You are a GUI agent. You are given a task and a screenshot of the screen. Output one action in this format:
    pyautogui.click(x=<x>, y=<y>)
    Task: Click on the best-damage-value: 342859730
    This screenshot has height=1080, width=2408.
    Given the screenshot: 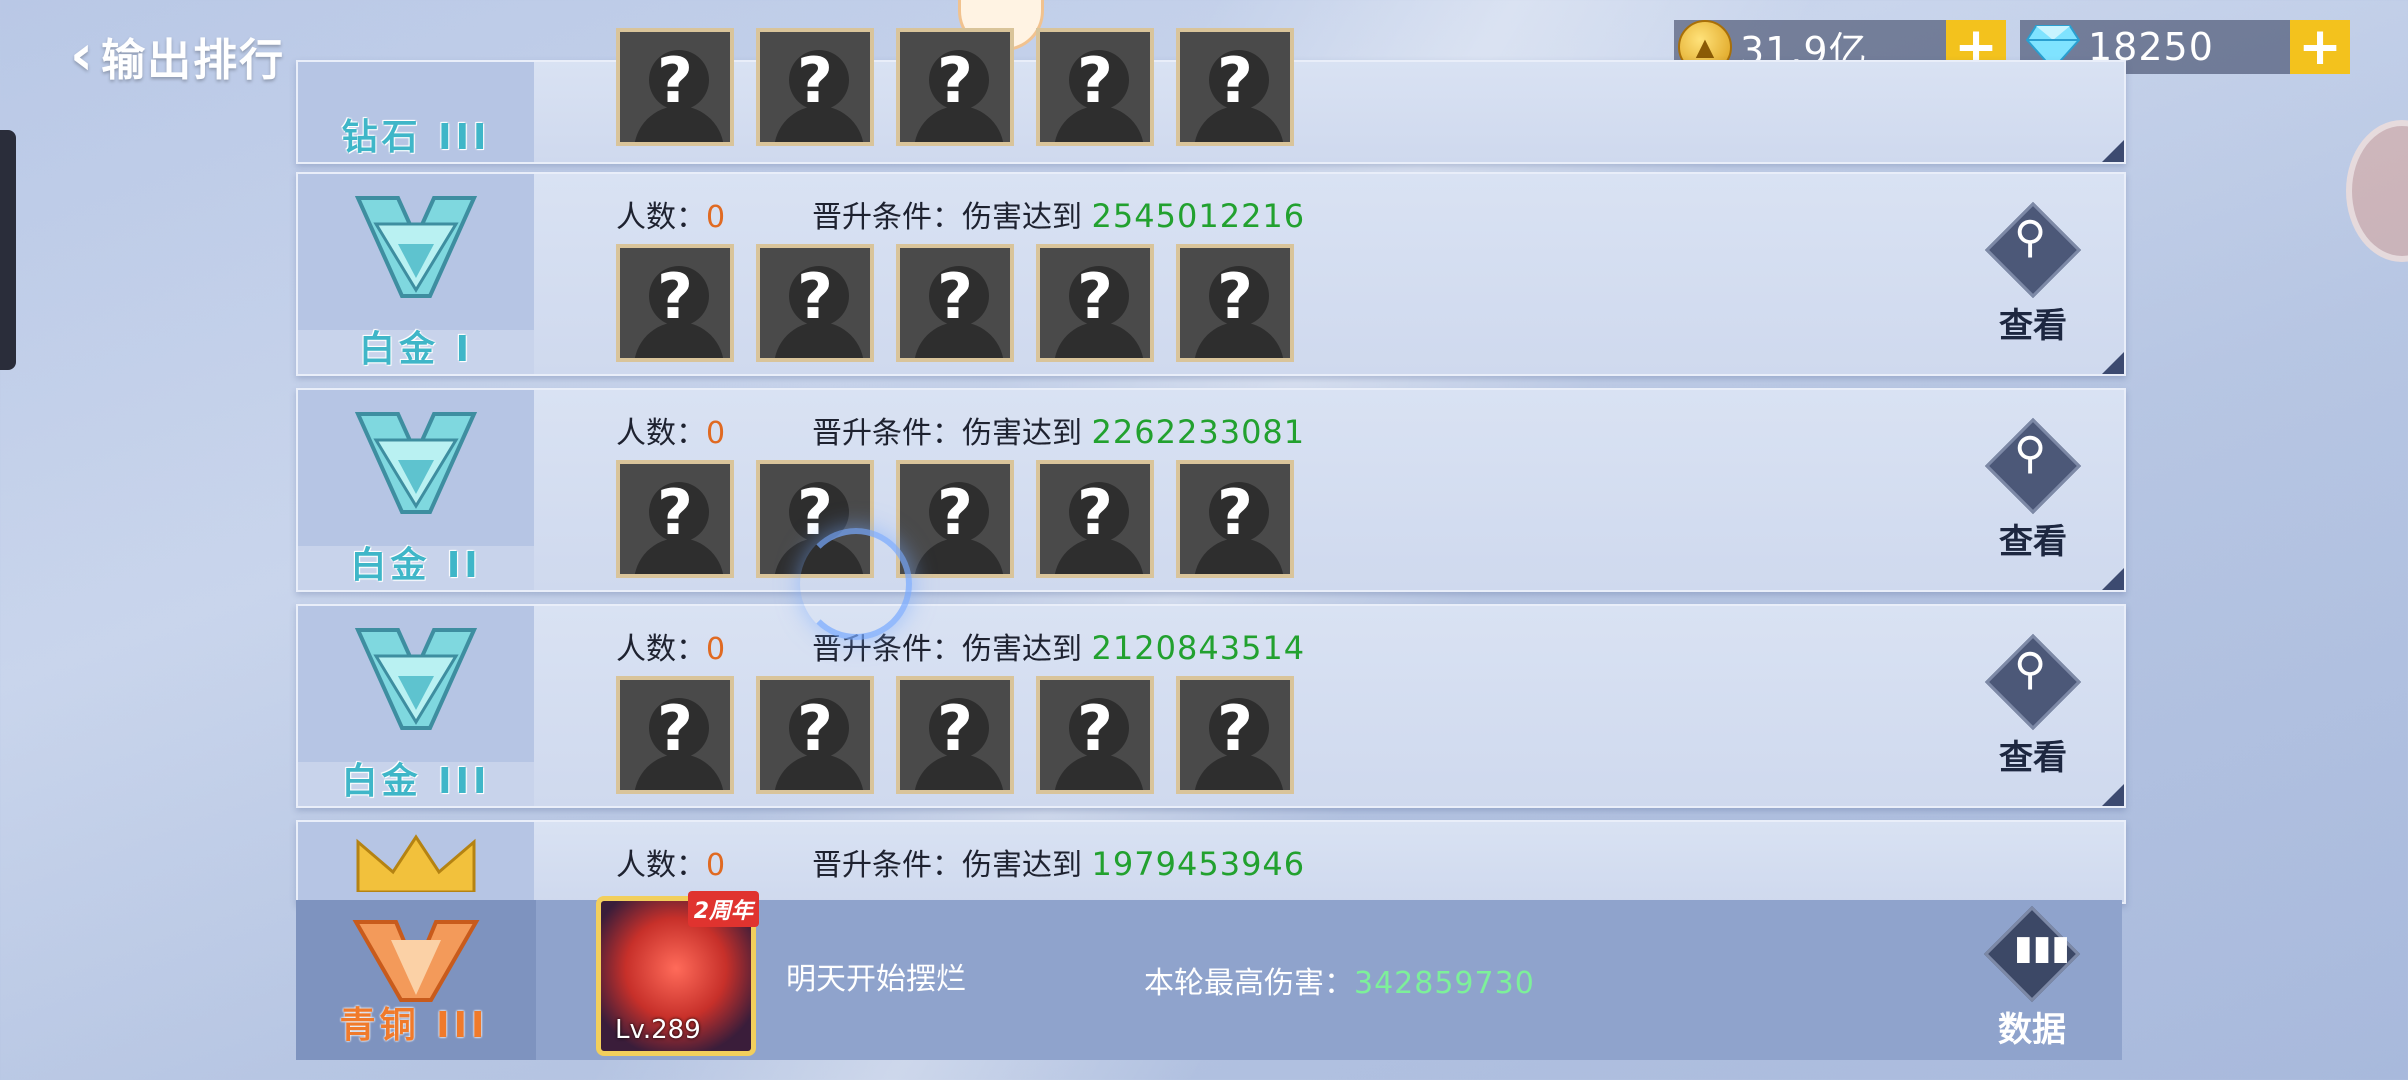 What is the action you would take?
    pyautogui.click(x=1444, y=983)
    